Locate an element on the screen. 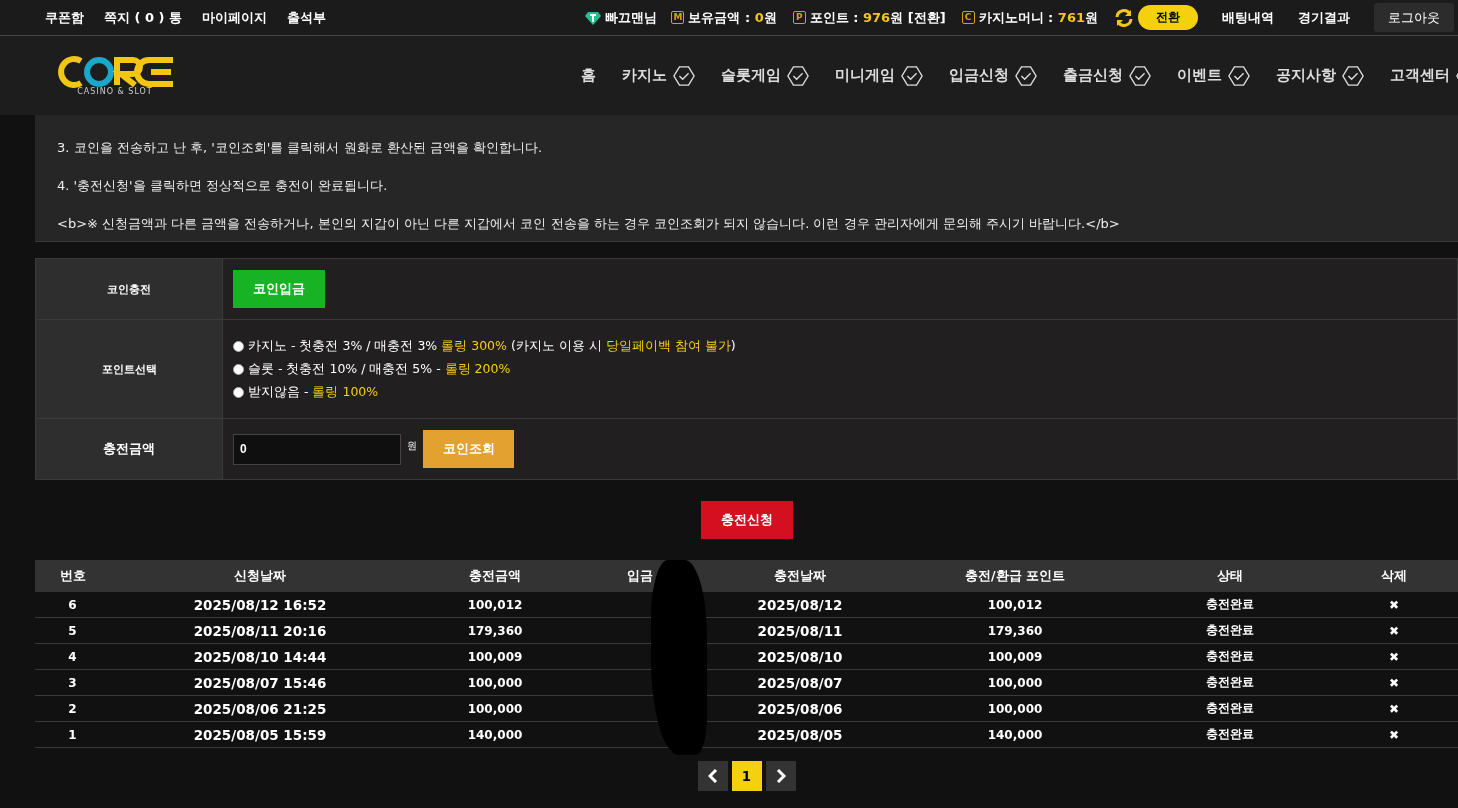  table-cell-text: 2 is located at coordinates (72, 708).